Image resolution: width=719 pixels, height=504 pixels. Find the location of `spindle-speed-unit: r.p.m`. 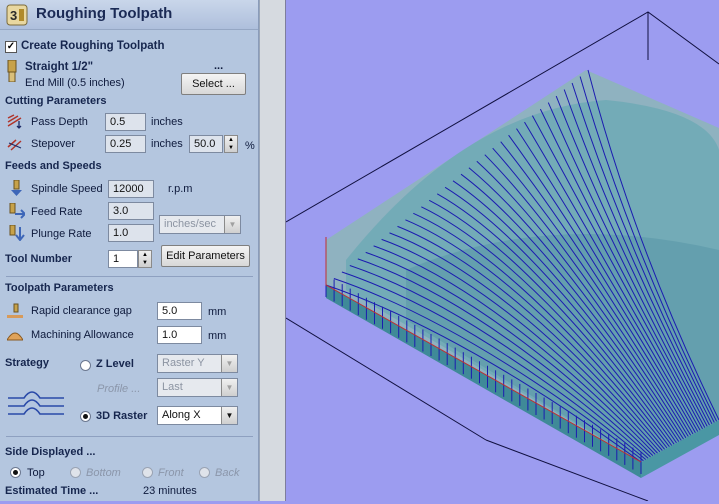

spindle-speed-unit: r.p.m is located at coordinates (180, 189).